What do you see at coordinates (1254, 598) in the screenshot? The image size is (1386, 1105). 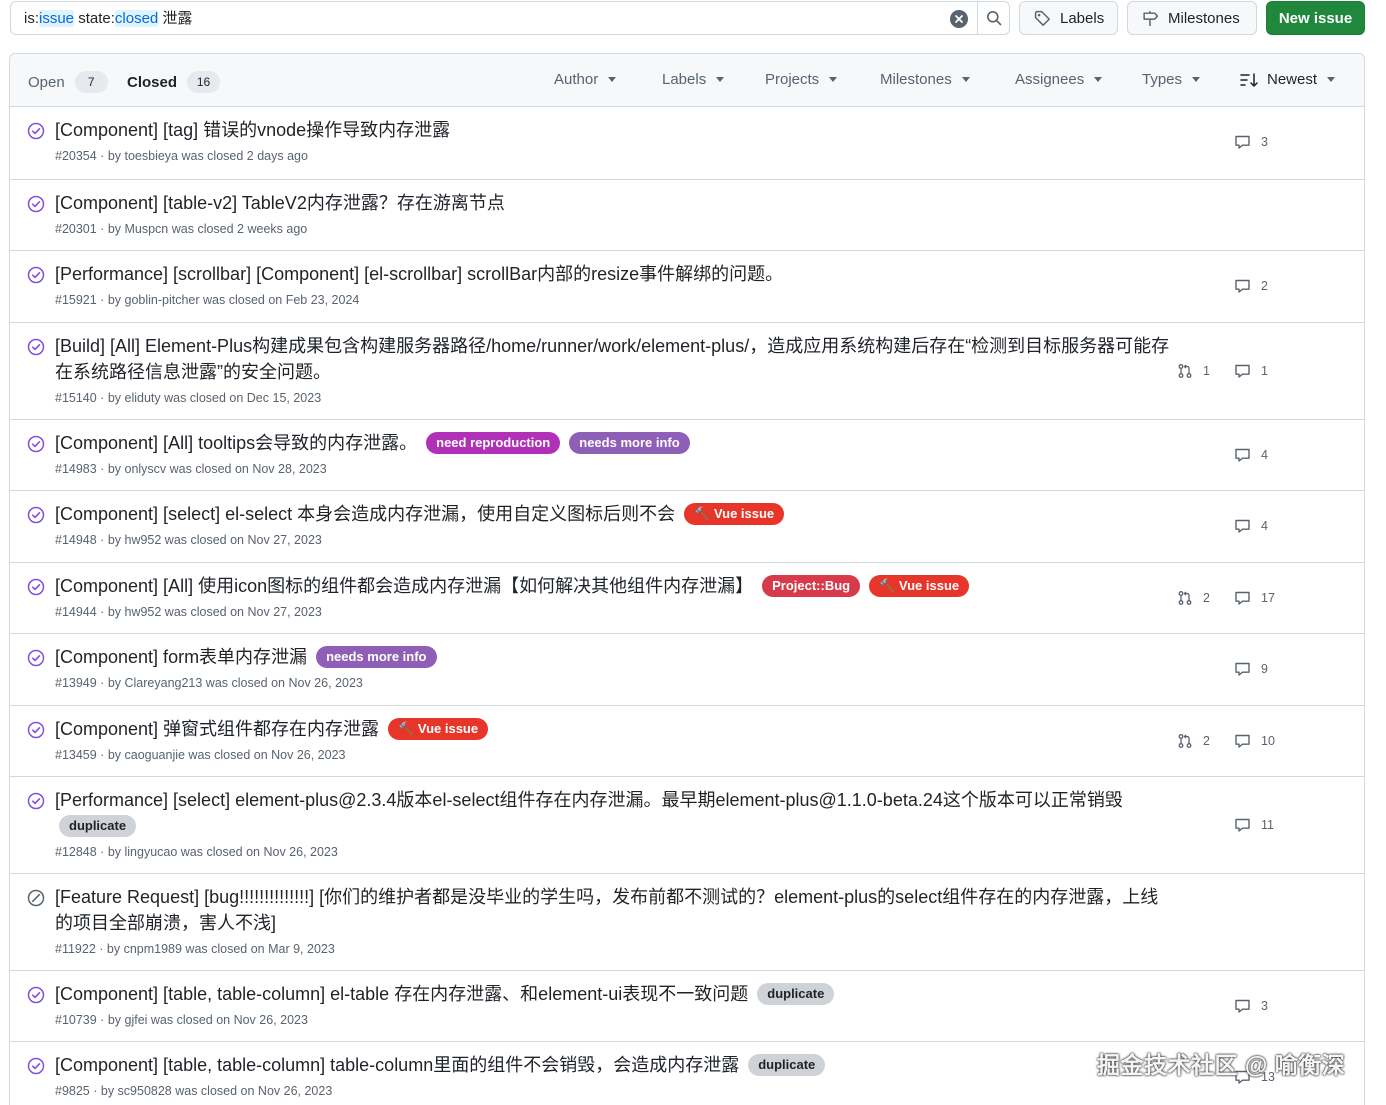 I see `comment-count: 17` at bounding box center [1254, 598].